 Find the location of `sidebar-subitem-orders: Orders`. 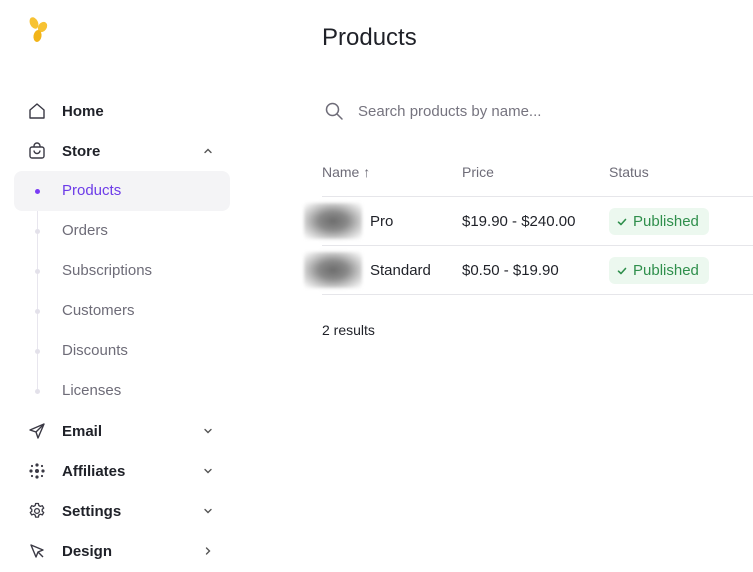

sidebar-subitem-orders: Orders is located at coordinates (122, 231).